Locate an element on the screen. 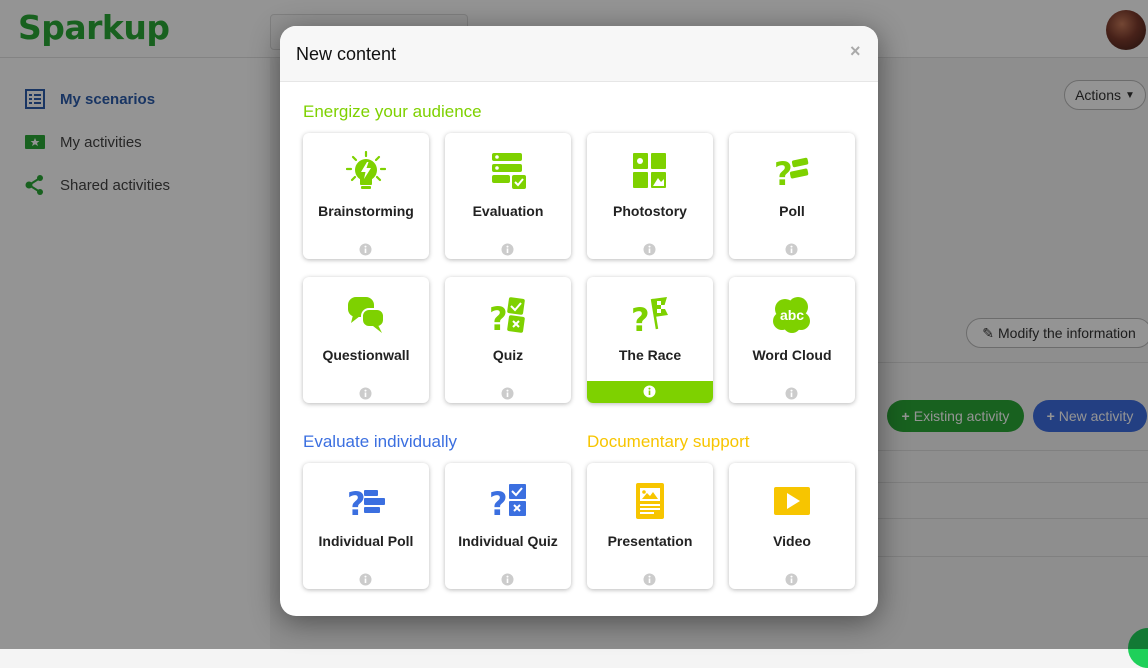 The height and width of the screenshot is (668, 1148). card-label: Photostory is located at coordinates (650, 211).